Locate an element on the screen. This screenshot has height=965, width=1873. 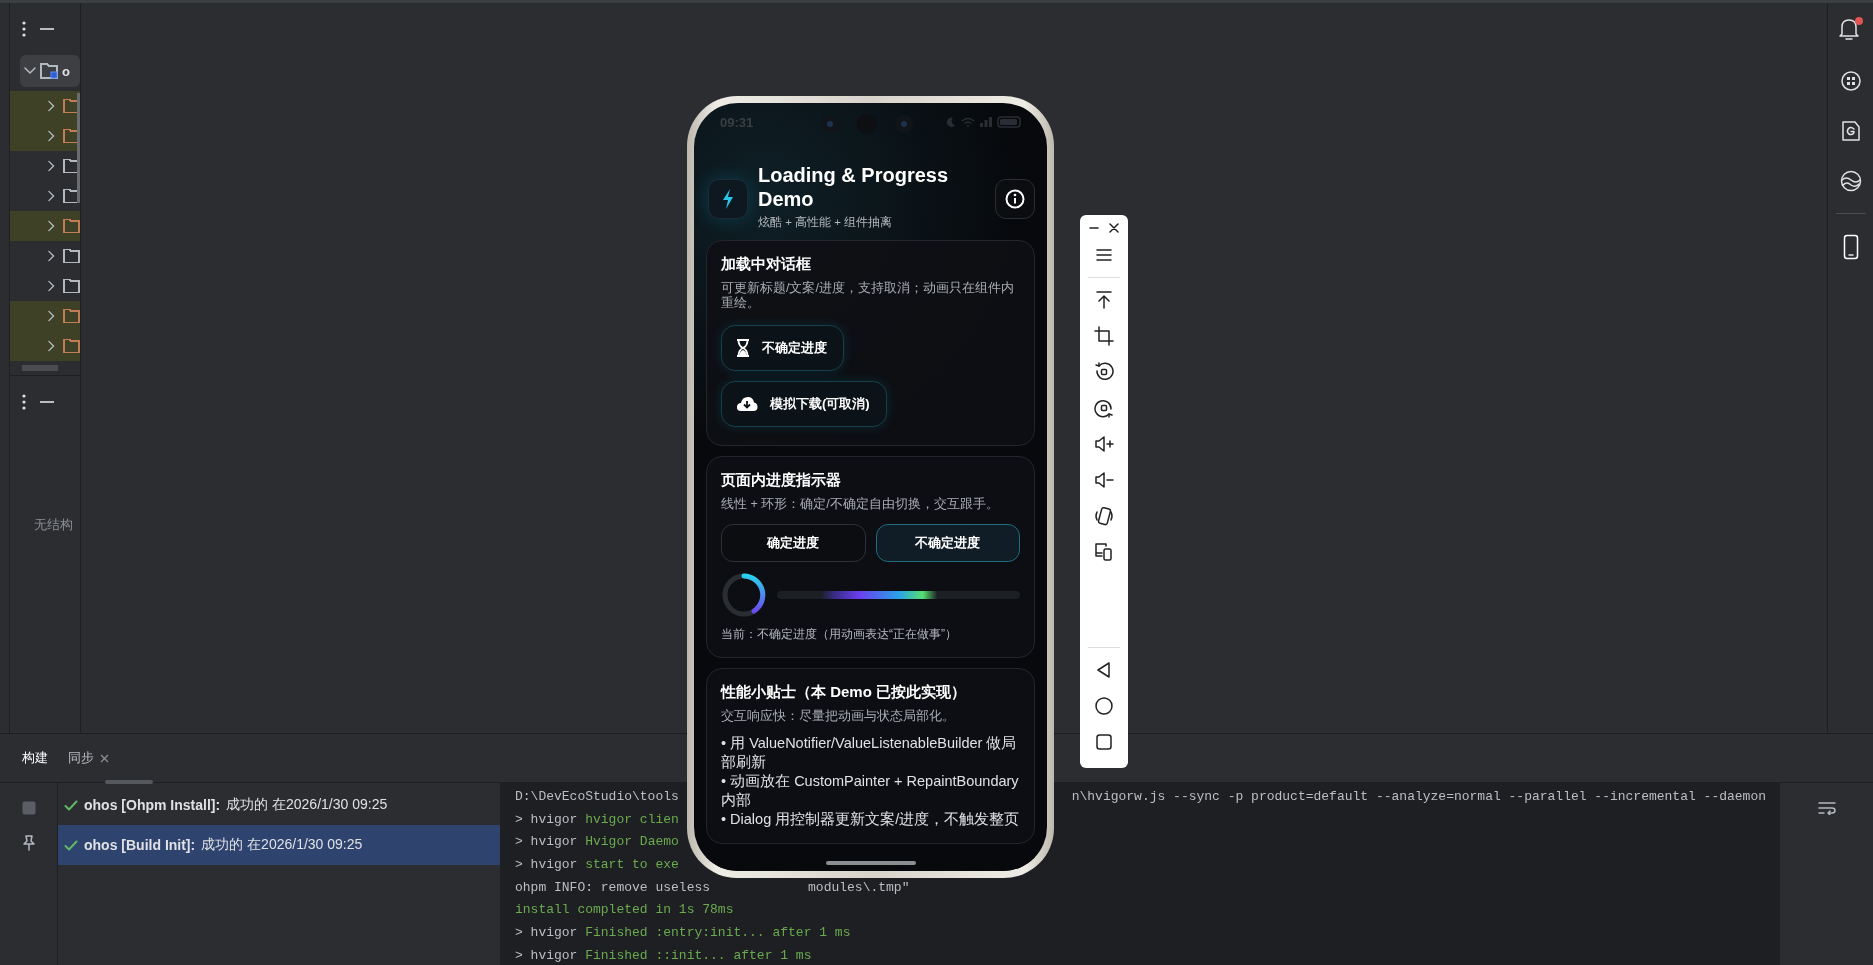
home-indicator is located at coordinates (870, 863).